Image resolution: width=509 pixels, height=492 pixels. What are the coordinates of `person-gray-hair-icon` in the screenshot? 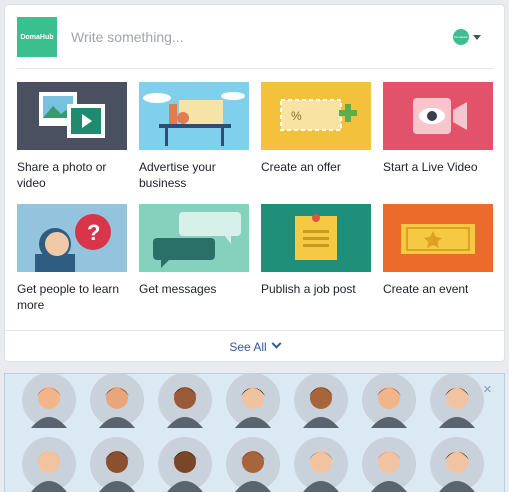 It's located at (321, 464).